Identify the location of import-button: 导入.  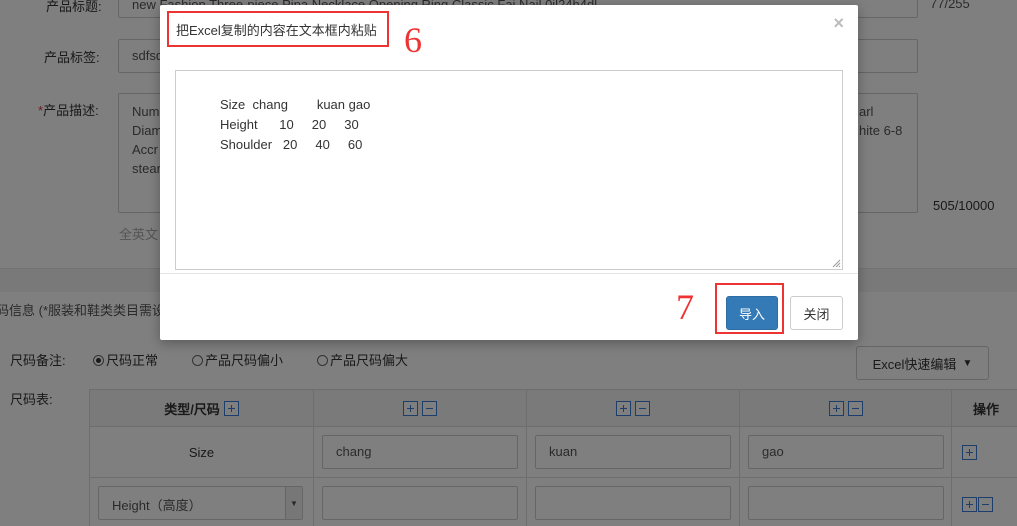
(752, 313).